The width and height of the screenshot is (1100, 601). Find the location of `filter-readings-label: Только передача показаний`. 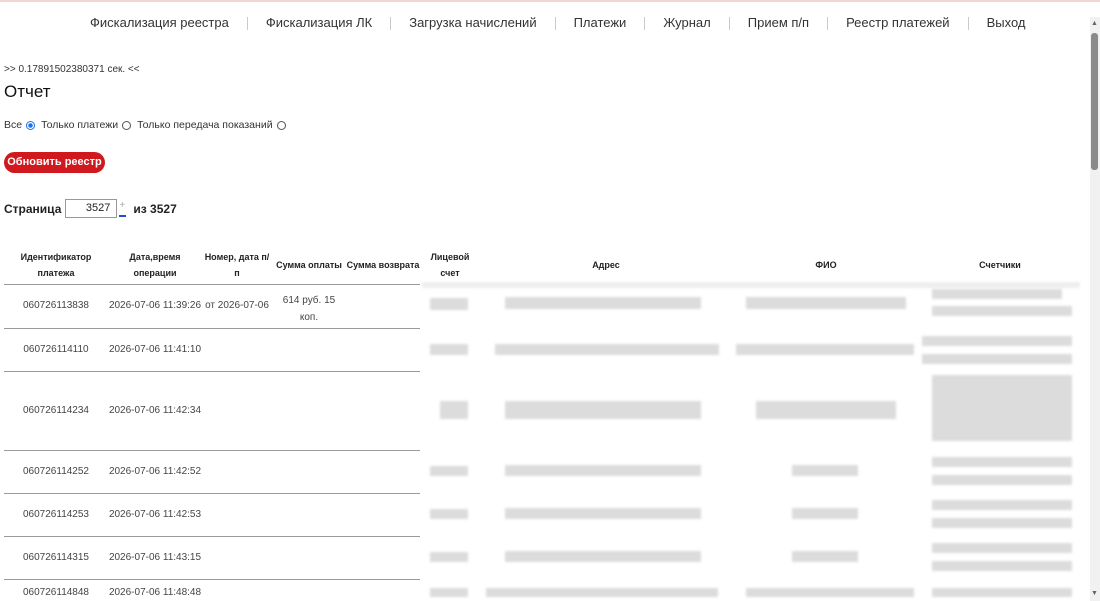

filter-readings-label: Только передача показаний is located at coordinates (205, 125).